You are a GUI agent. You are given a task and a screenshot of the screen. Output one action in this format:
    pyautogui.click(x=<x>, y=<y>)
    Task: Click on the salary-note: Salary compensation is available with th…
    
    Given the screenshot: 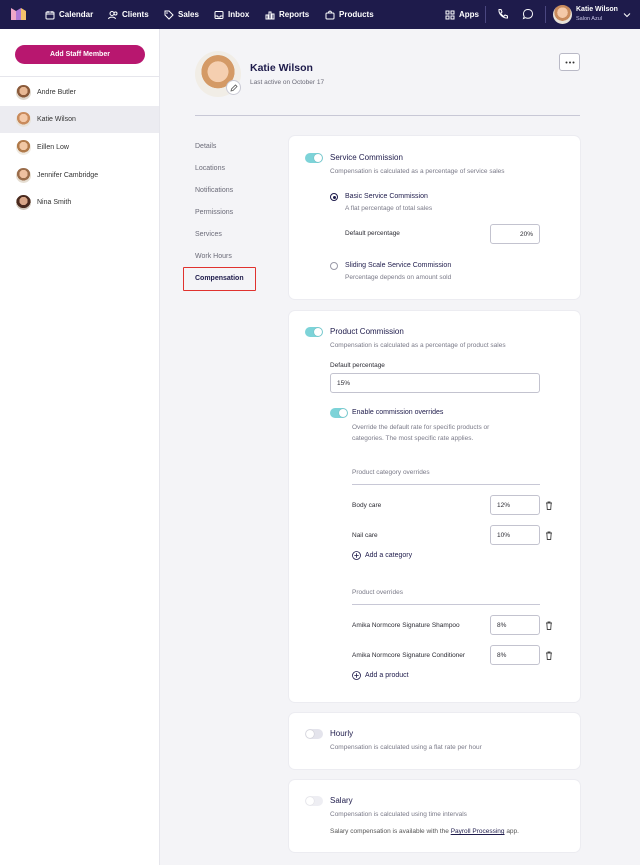 What is the action you would take?
    pyautogui.click(x=424, y=832)
    